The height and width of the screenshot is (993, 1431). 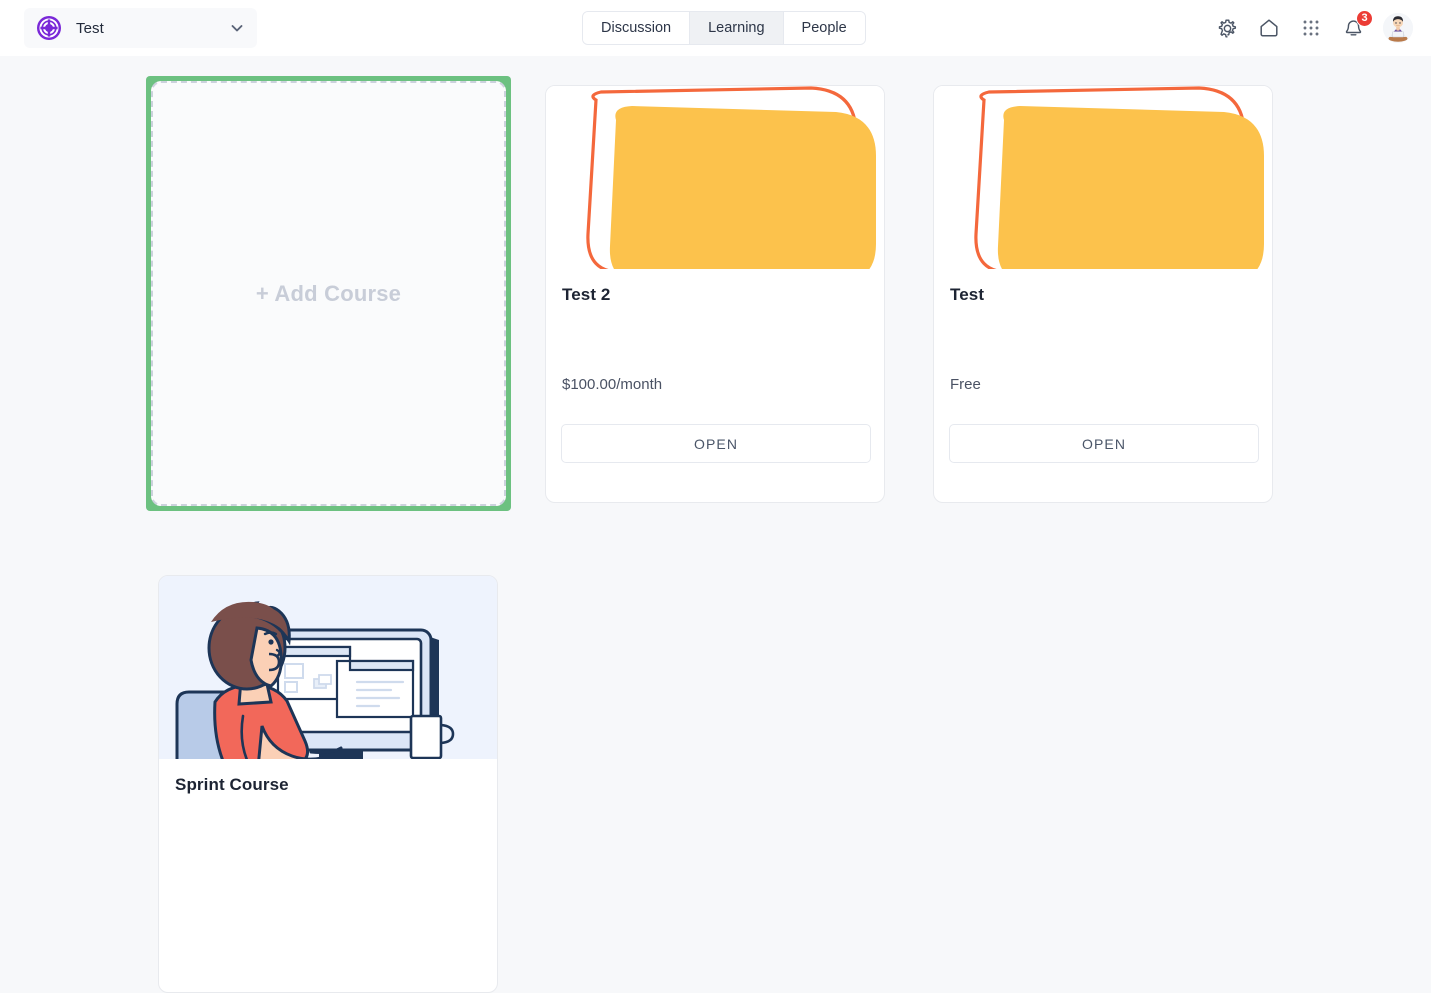 I want to click on tab-people: People, so click(x=824, y=28).